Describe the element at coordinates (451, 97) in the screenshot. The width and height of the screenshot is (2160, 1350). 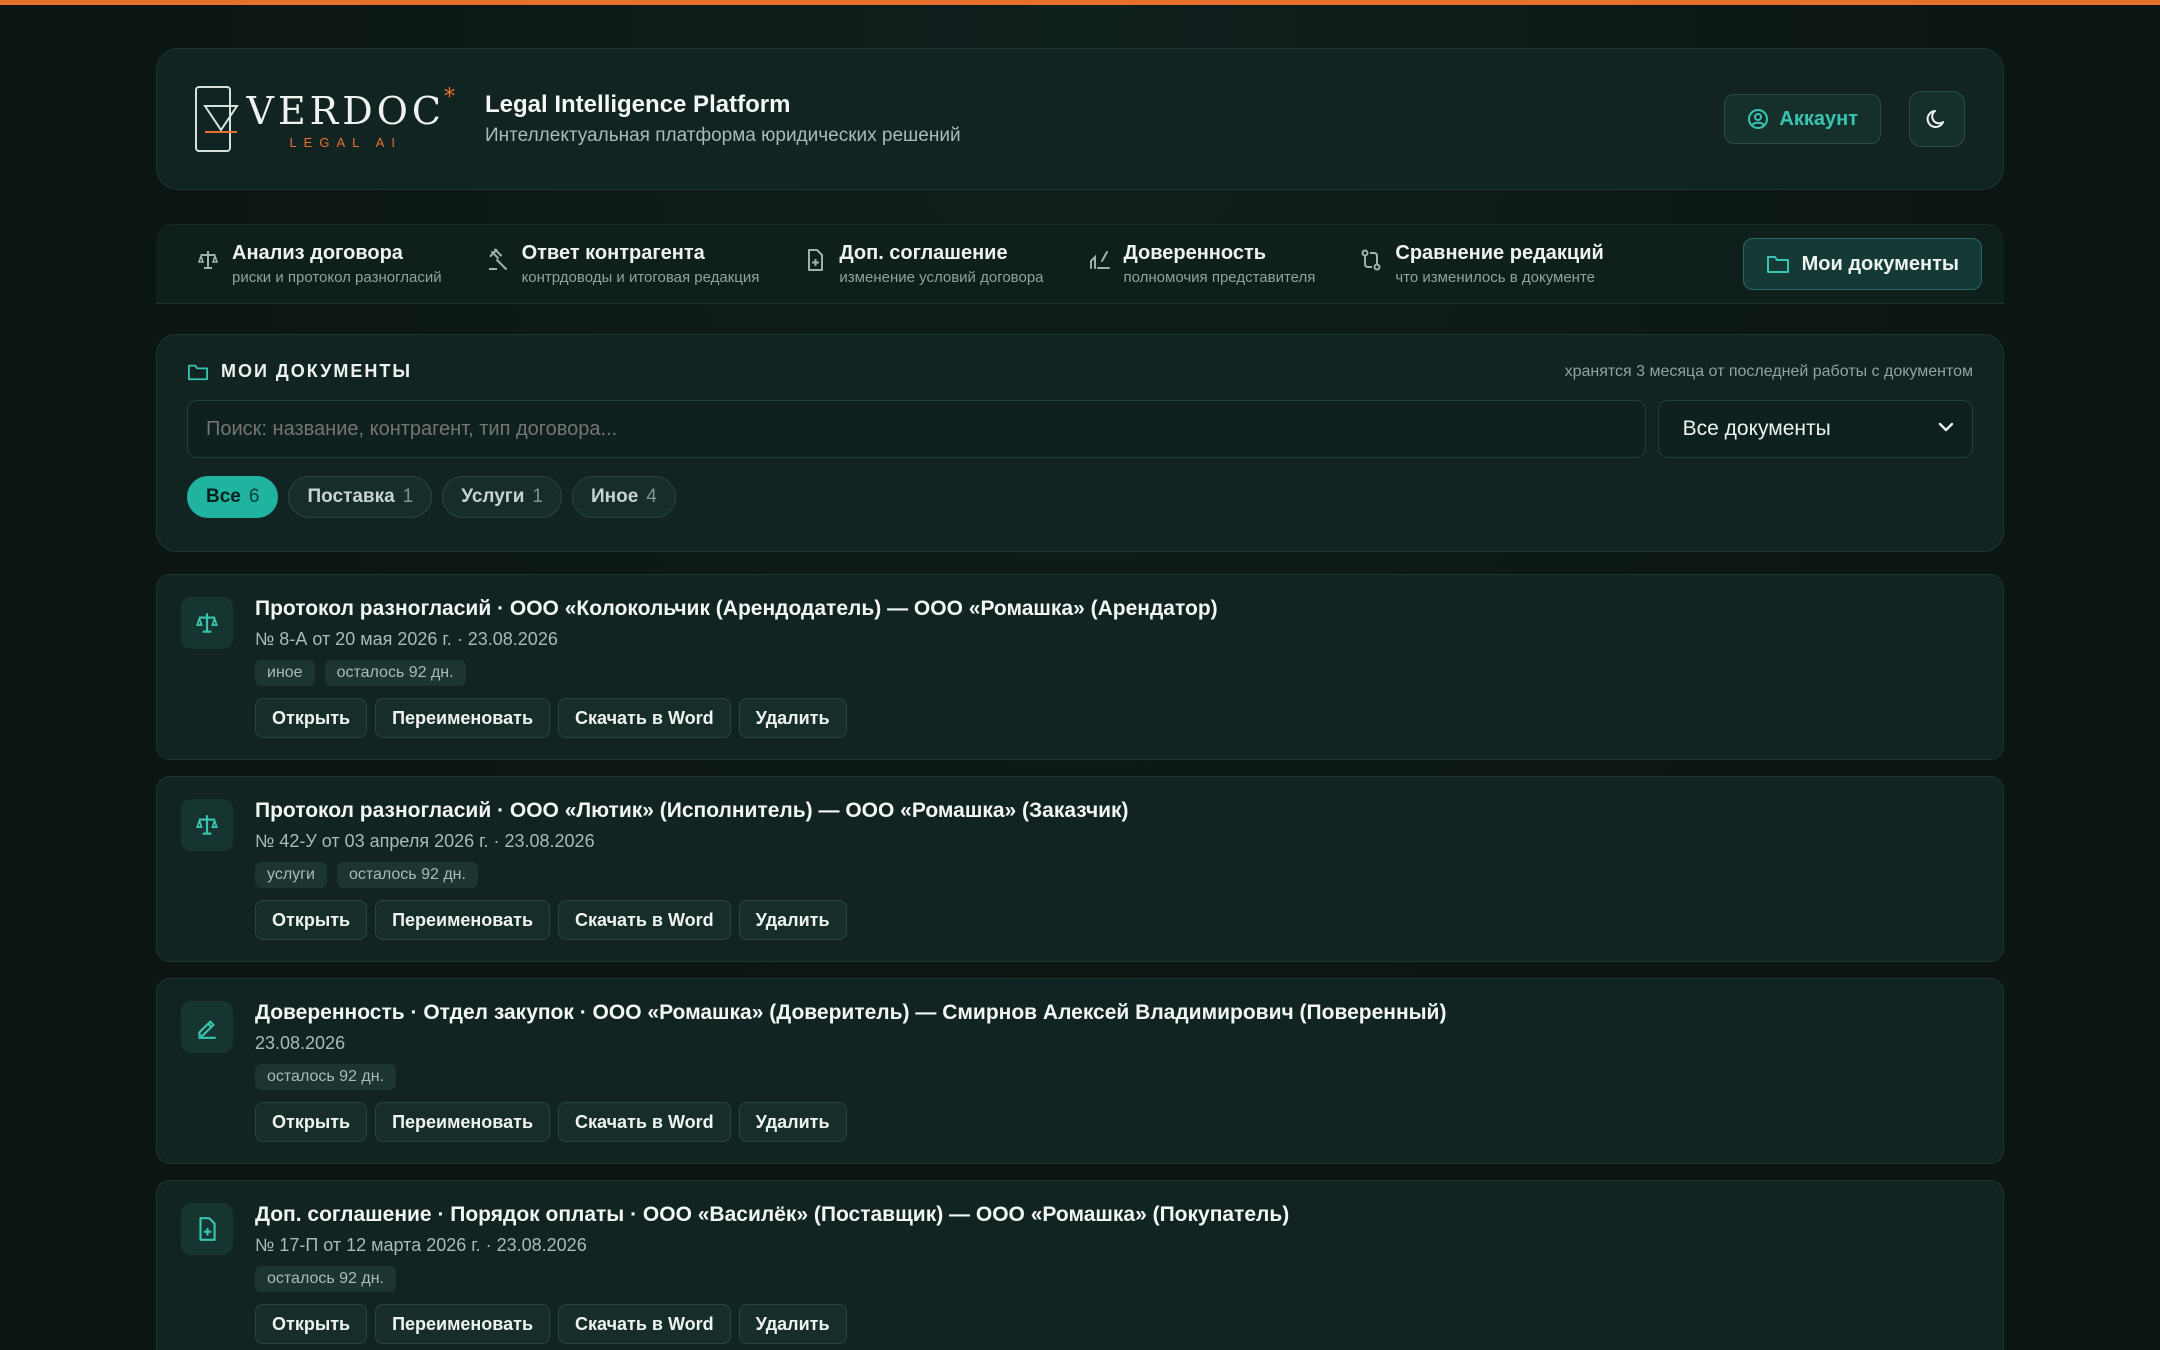
I see `logo-star-icon: *` at that location.